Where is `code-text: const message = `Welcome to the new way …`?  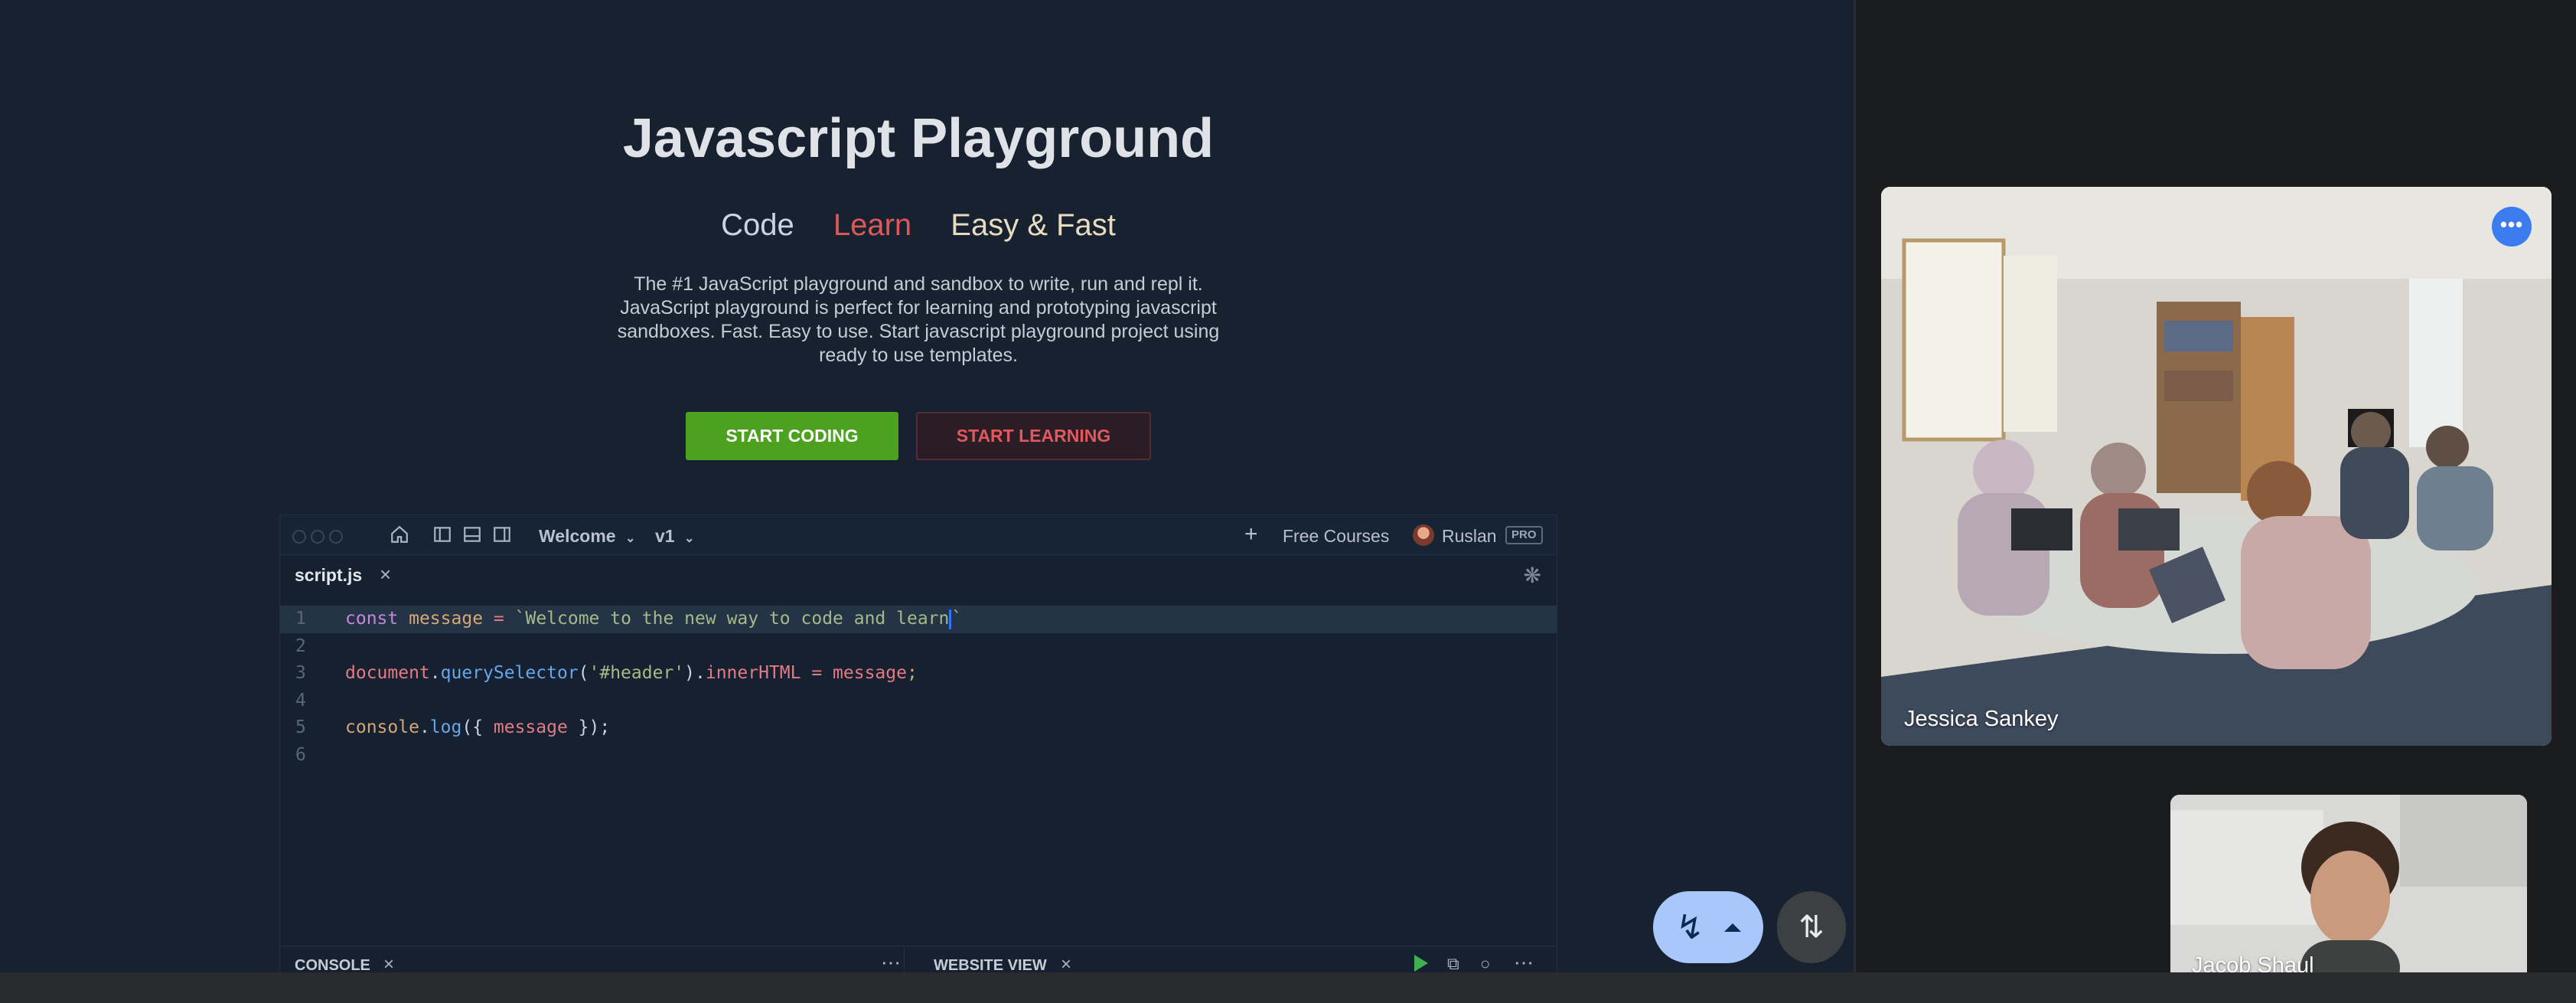
code-text: const message = `Welcome to the new way … is located at coordinates (654, 619).